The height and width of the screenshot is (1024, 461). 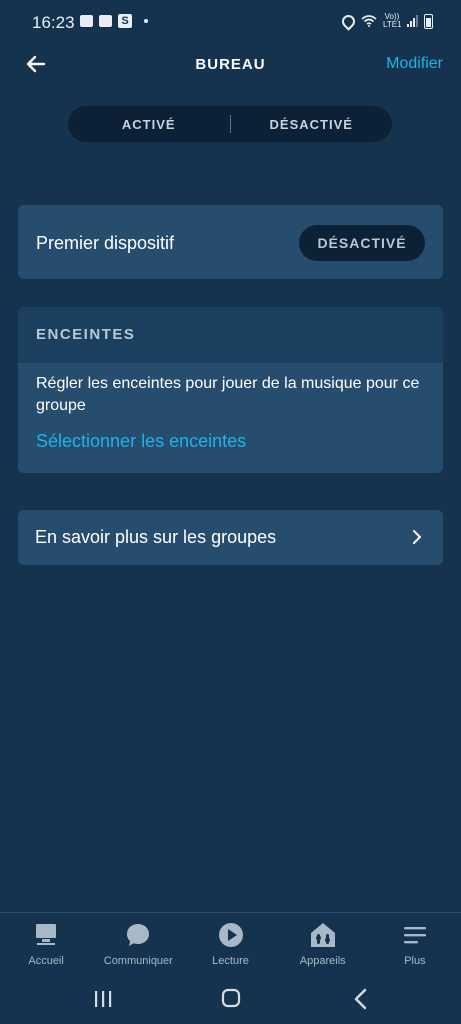 I want to click on tab-accueil: Accueil, so click(x=46, y=944).